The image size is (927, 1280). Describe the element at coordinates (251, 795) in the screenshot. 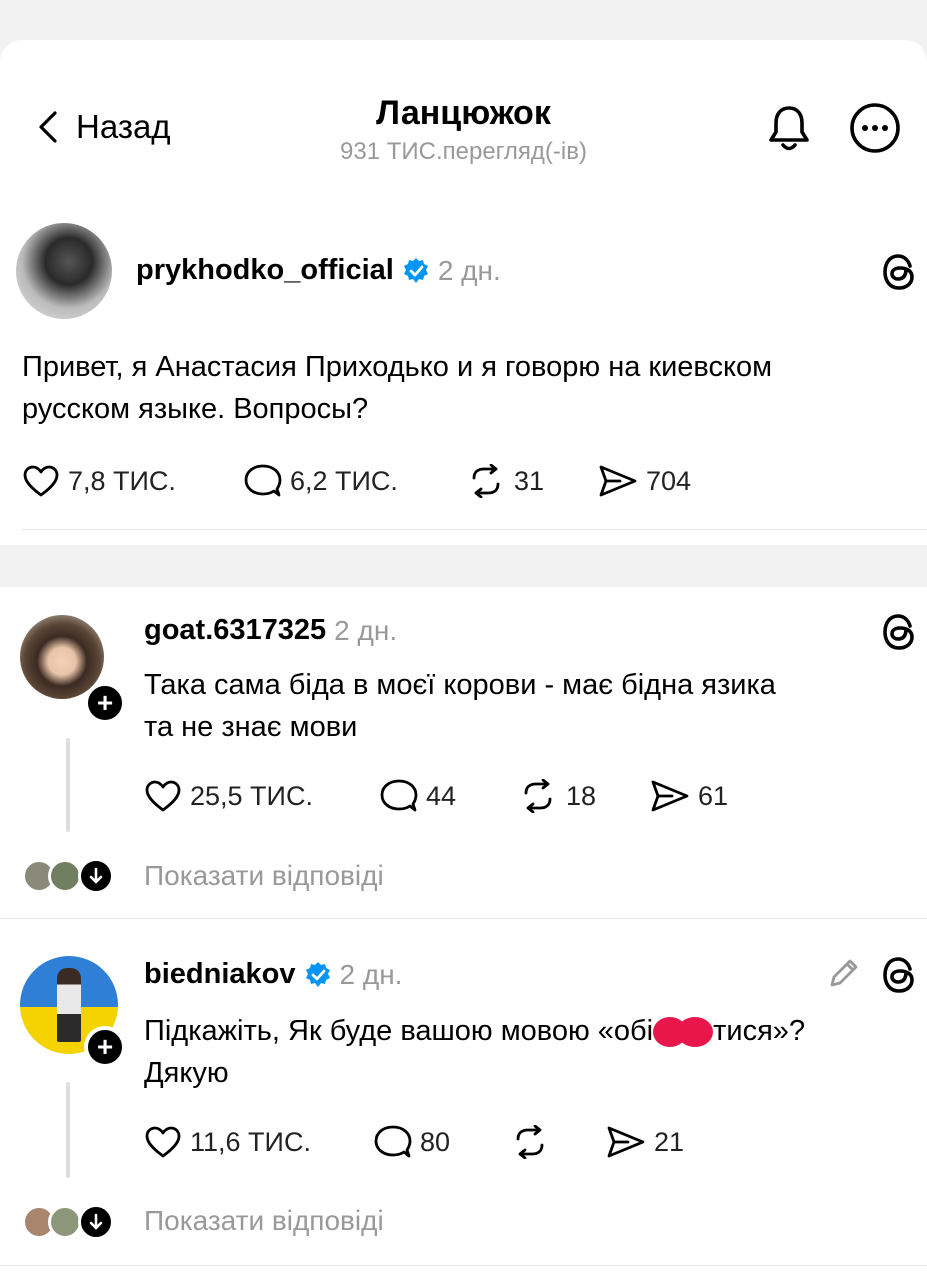

I see `like-count: 25,5 ТИС.` at that location.